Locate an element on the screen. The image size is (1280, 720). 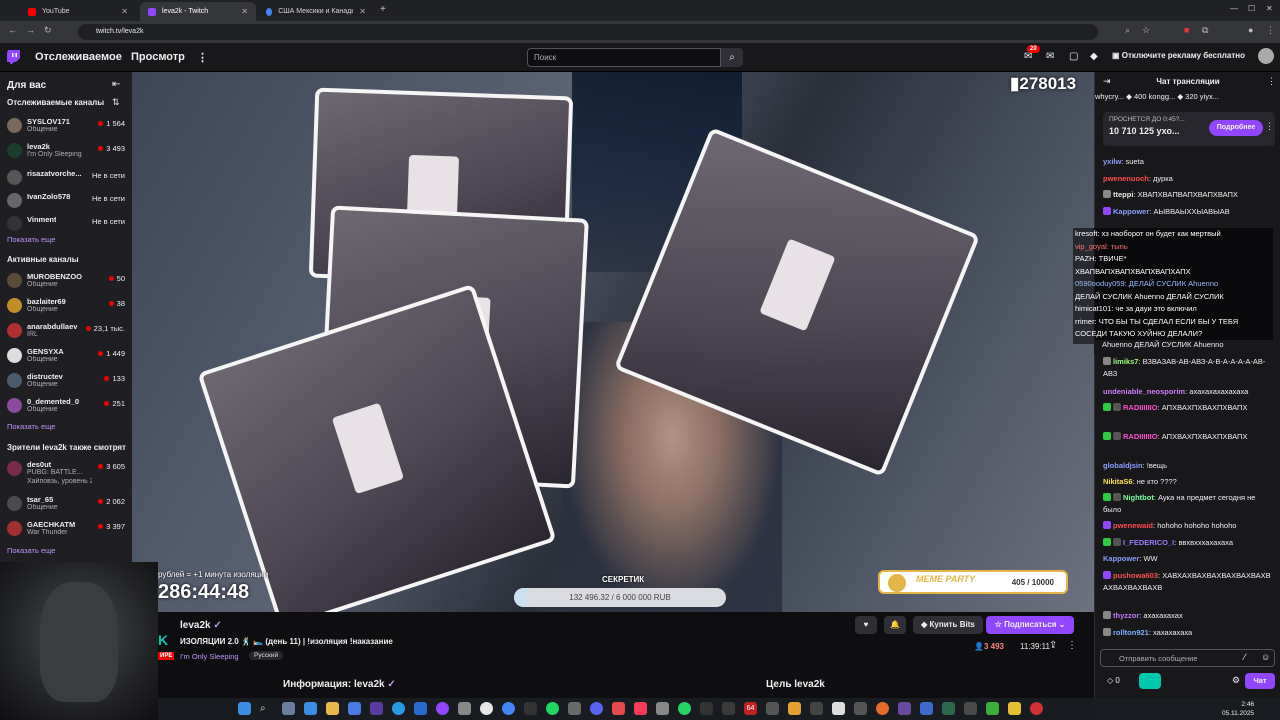
sidebar-channel: Vinment Не в сети is located at coordinates (66, 225).